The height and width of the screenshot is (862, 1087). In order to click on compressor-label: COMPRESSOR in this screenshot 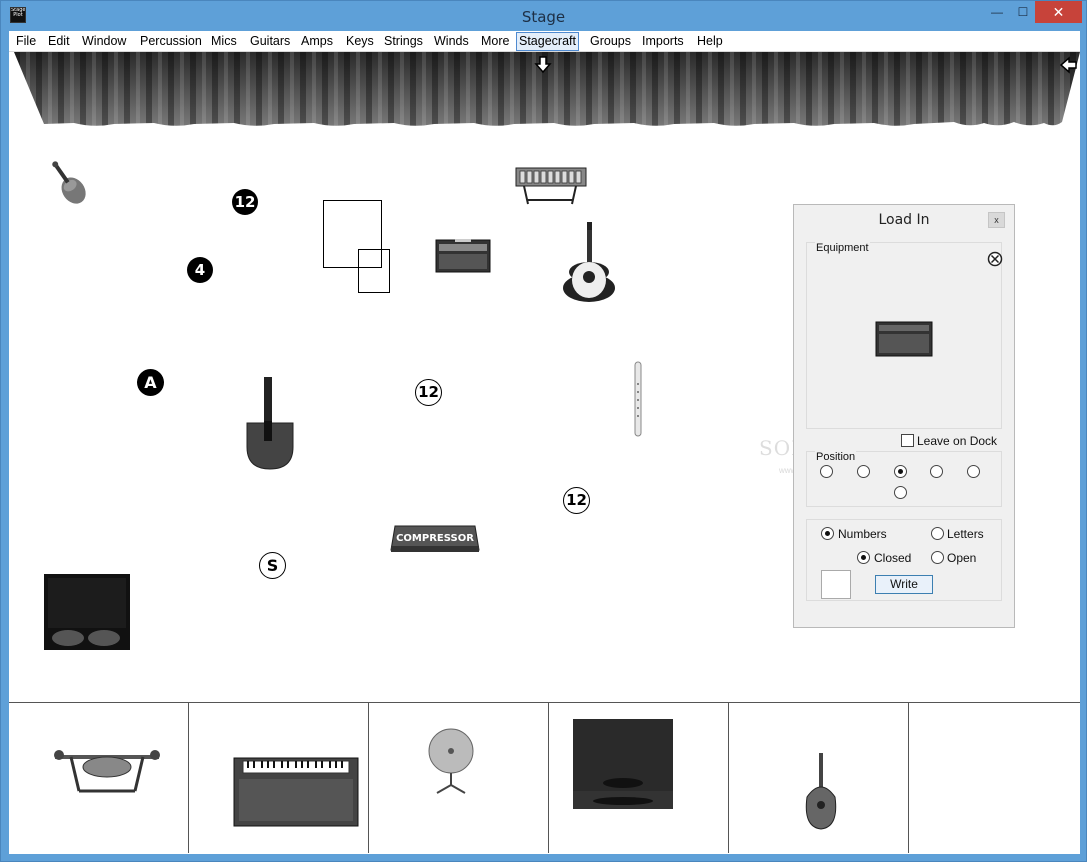, I will do `click(435, 538)`.